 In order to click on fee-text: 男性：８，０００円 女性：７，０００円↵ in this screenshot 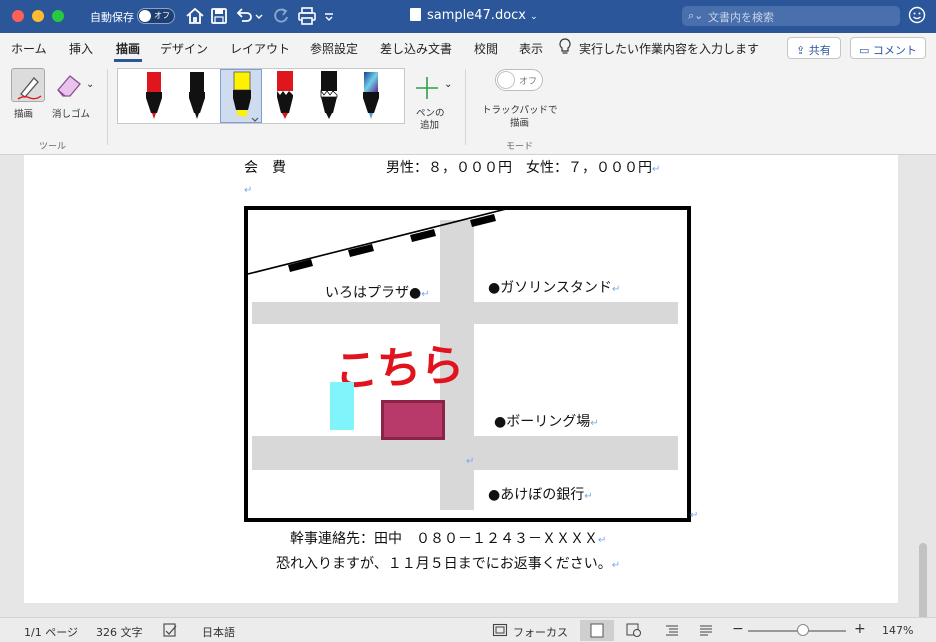, I will do `click(523, 167)`.